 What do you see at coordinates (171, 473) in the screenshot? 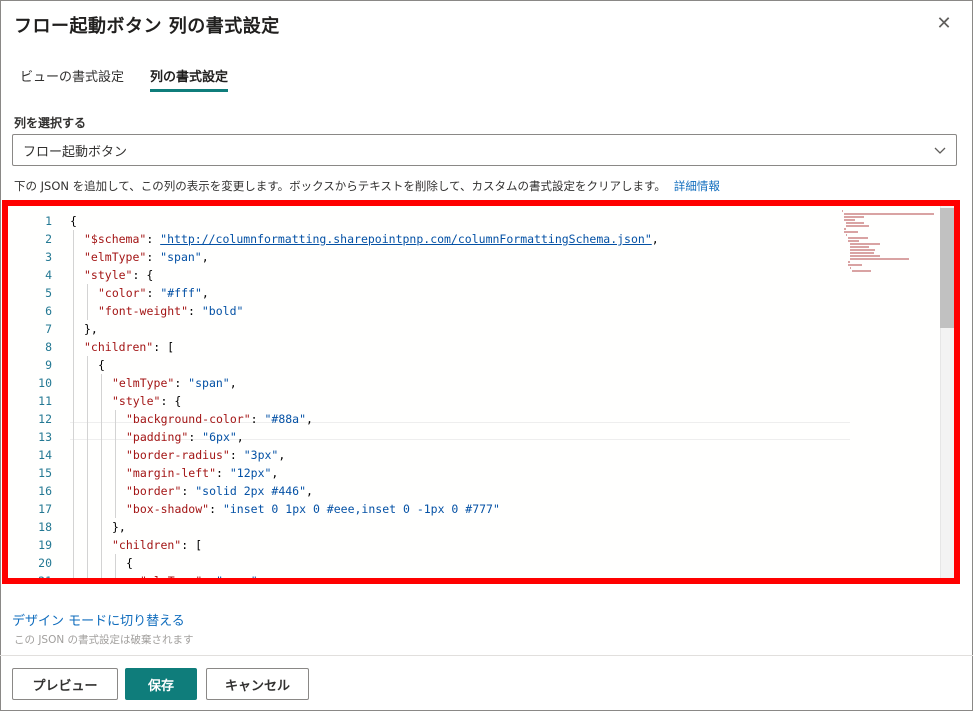
I see `json-key: "margin-left"` at bounding box center [171, 473].